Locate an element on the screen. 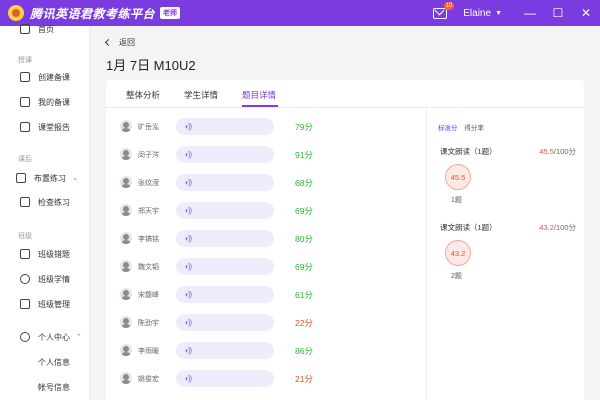 Image resolution: width=600 pixels, height=400 pixels. sidebar-item-label: 我的备课 is located at coordinates (54, 102).